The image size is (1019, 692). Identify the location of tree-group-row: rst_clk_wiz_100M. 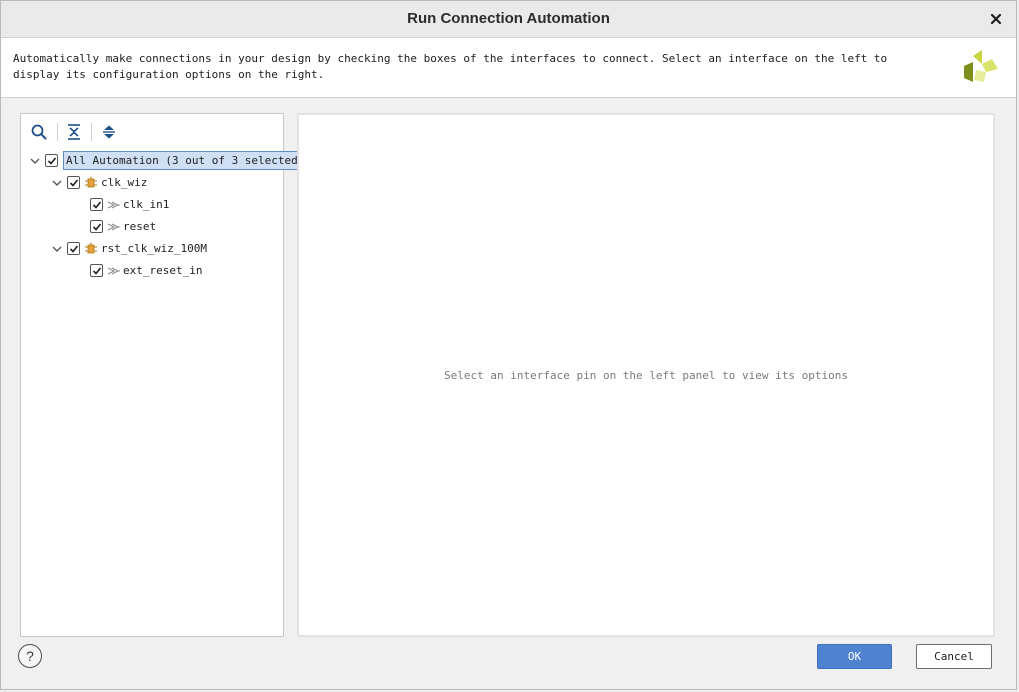
(152, 249).